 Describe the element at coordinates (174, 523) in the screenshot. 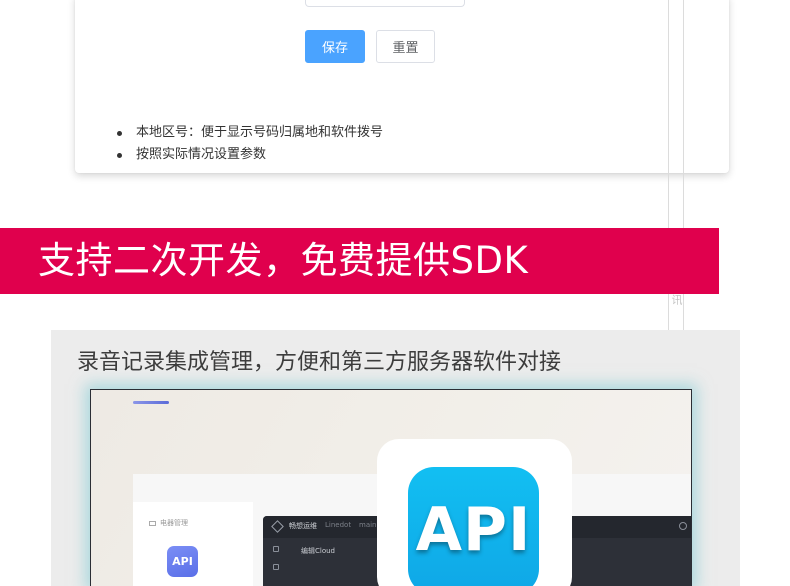

I see `sidebar-label-text: 电器管理` at that location.